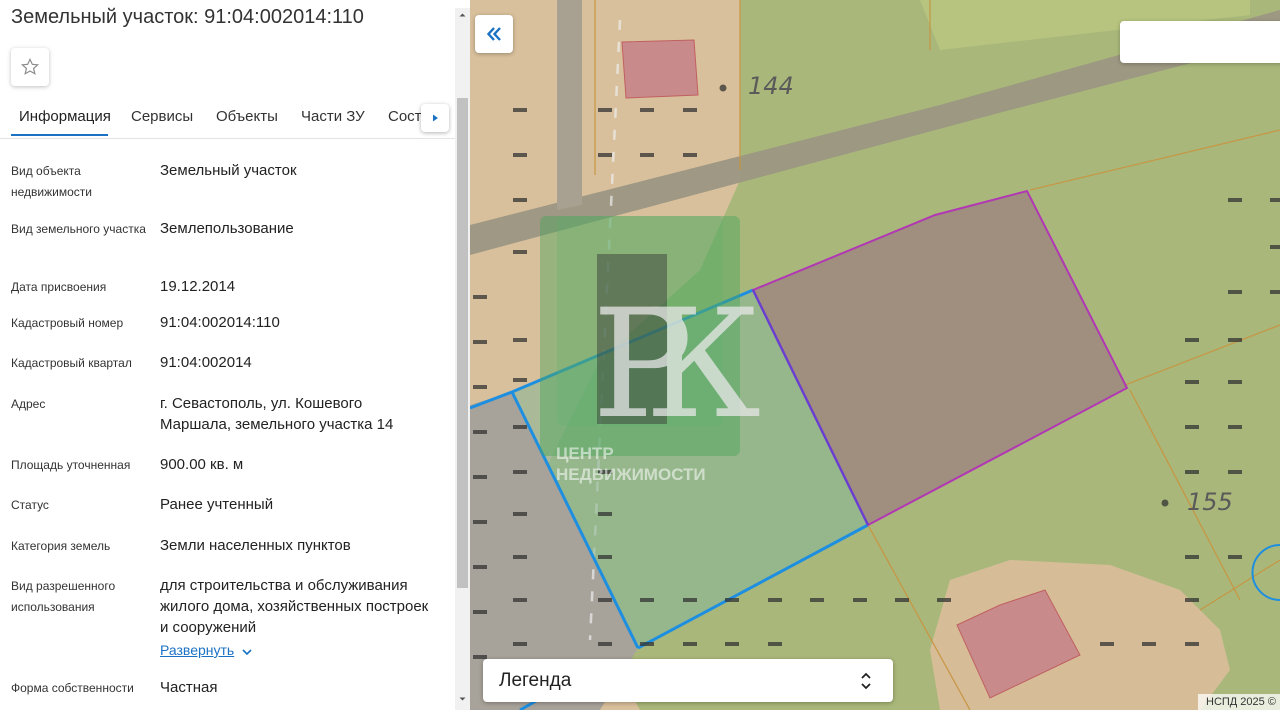 This screenshot has width=1280, height=710. I want to click on map-copyright: НСПД 2025 ©, so click(1239, 702).